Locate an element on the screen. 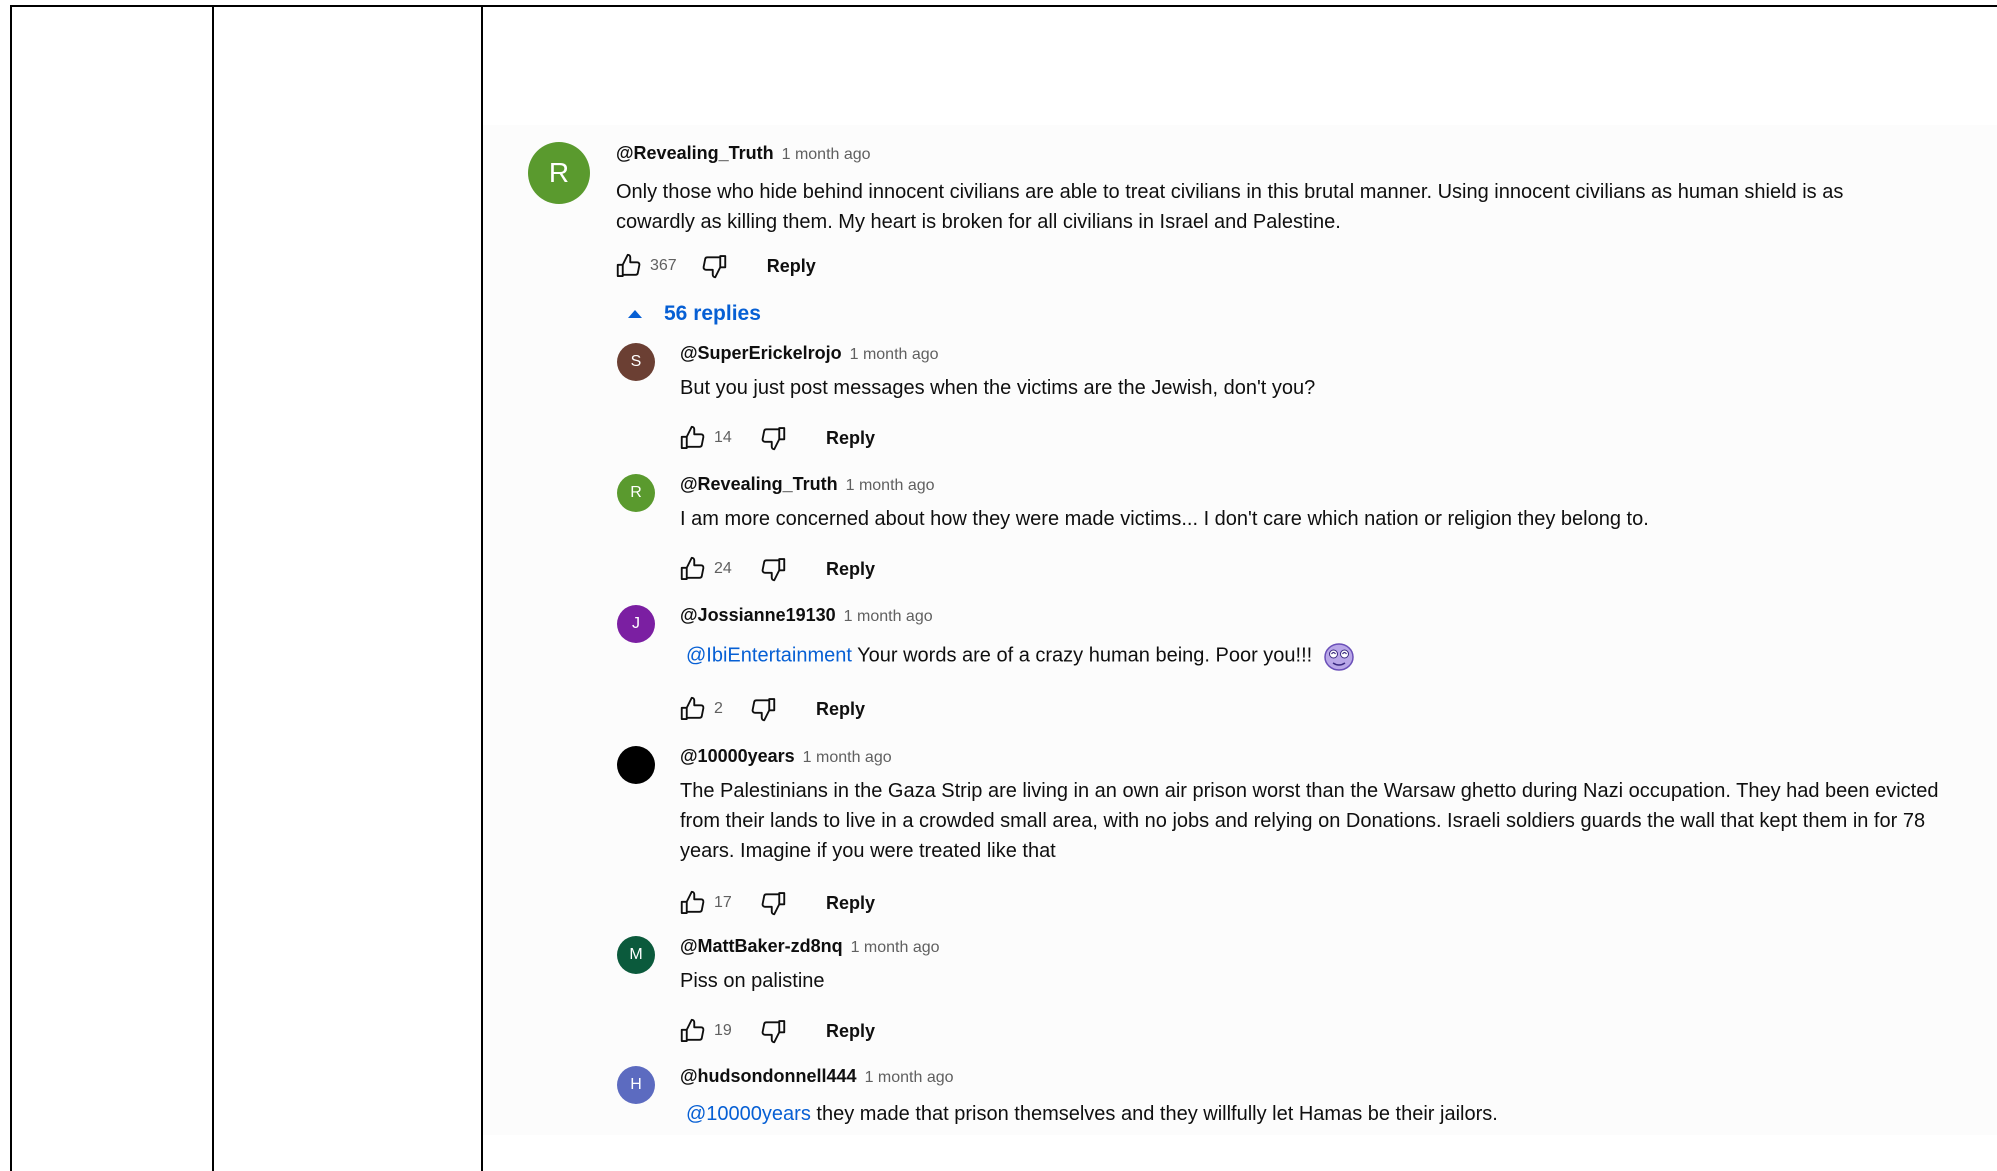 The height and width of the screenshot is (1171, 1997). reply-actions: 24 Reply is located at coordinates (776, 569).